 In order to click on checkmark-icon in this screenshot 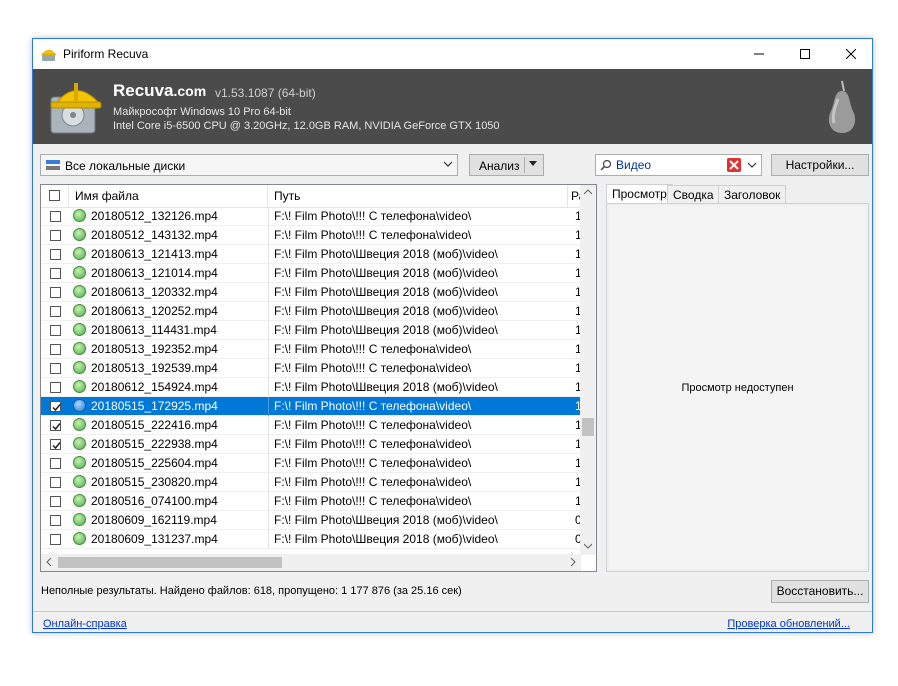, I will do `click(56, 446)`.